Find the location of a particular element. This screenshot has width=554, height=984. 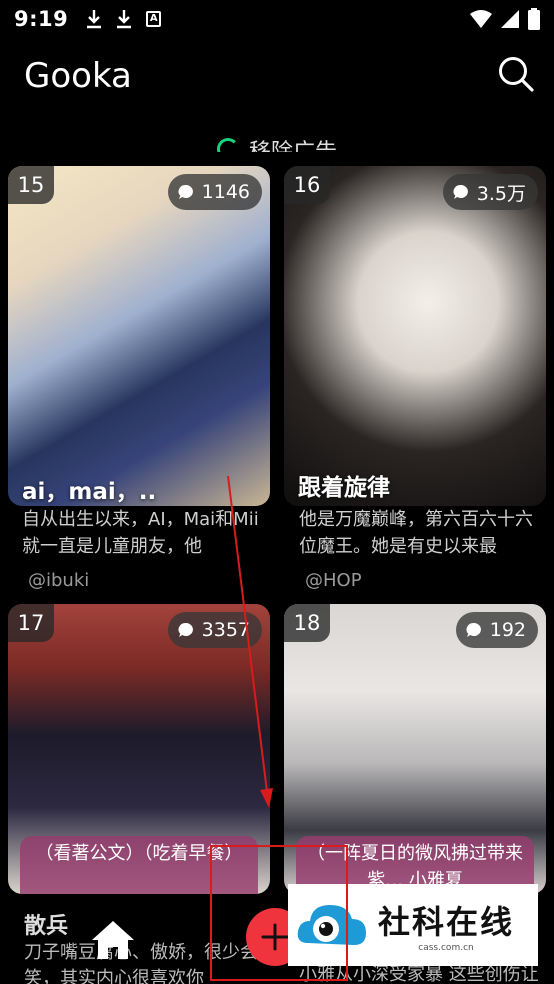

search-button is located at coordinates (516, 74).